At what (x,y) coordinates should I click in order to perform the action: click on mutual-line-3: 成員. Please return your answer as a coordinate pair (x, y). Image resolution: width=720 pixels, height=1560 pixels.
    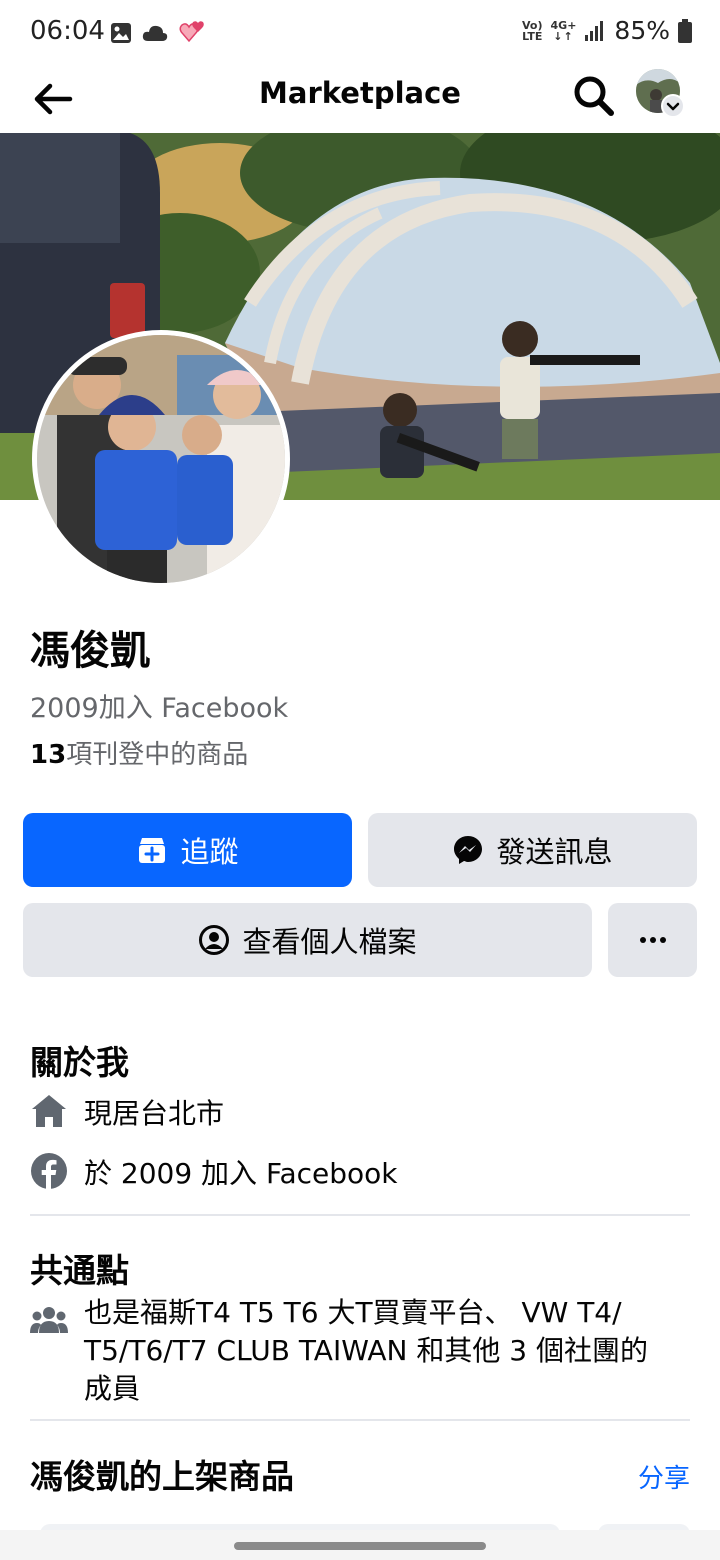
    Looking at the image, I should click on (112, 1388).